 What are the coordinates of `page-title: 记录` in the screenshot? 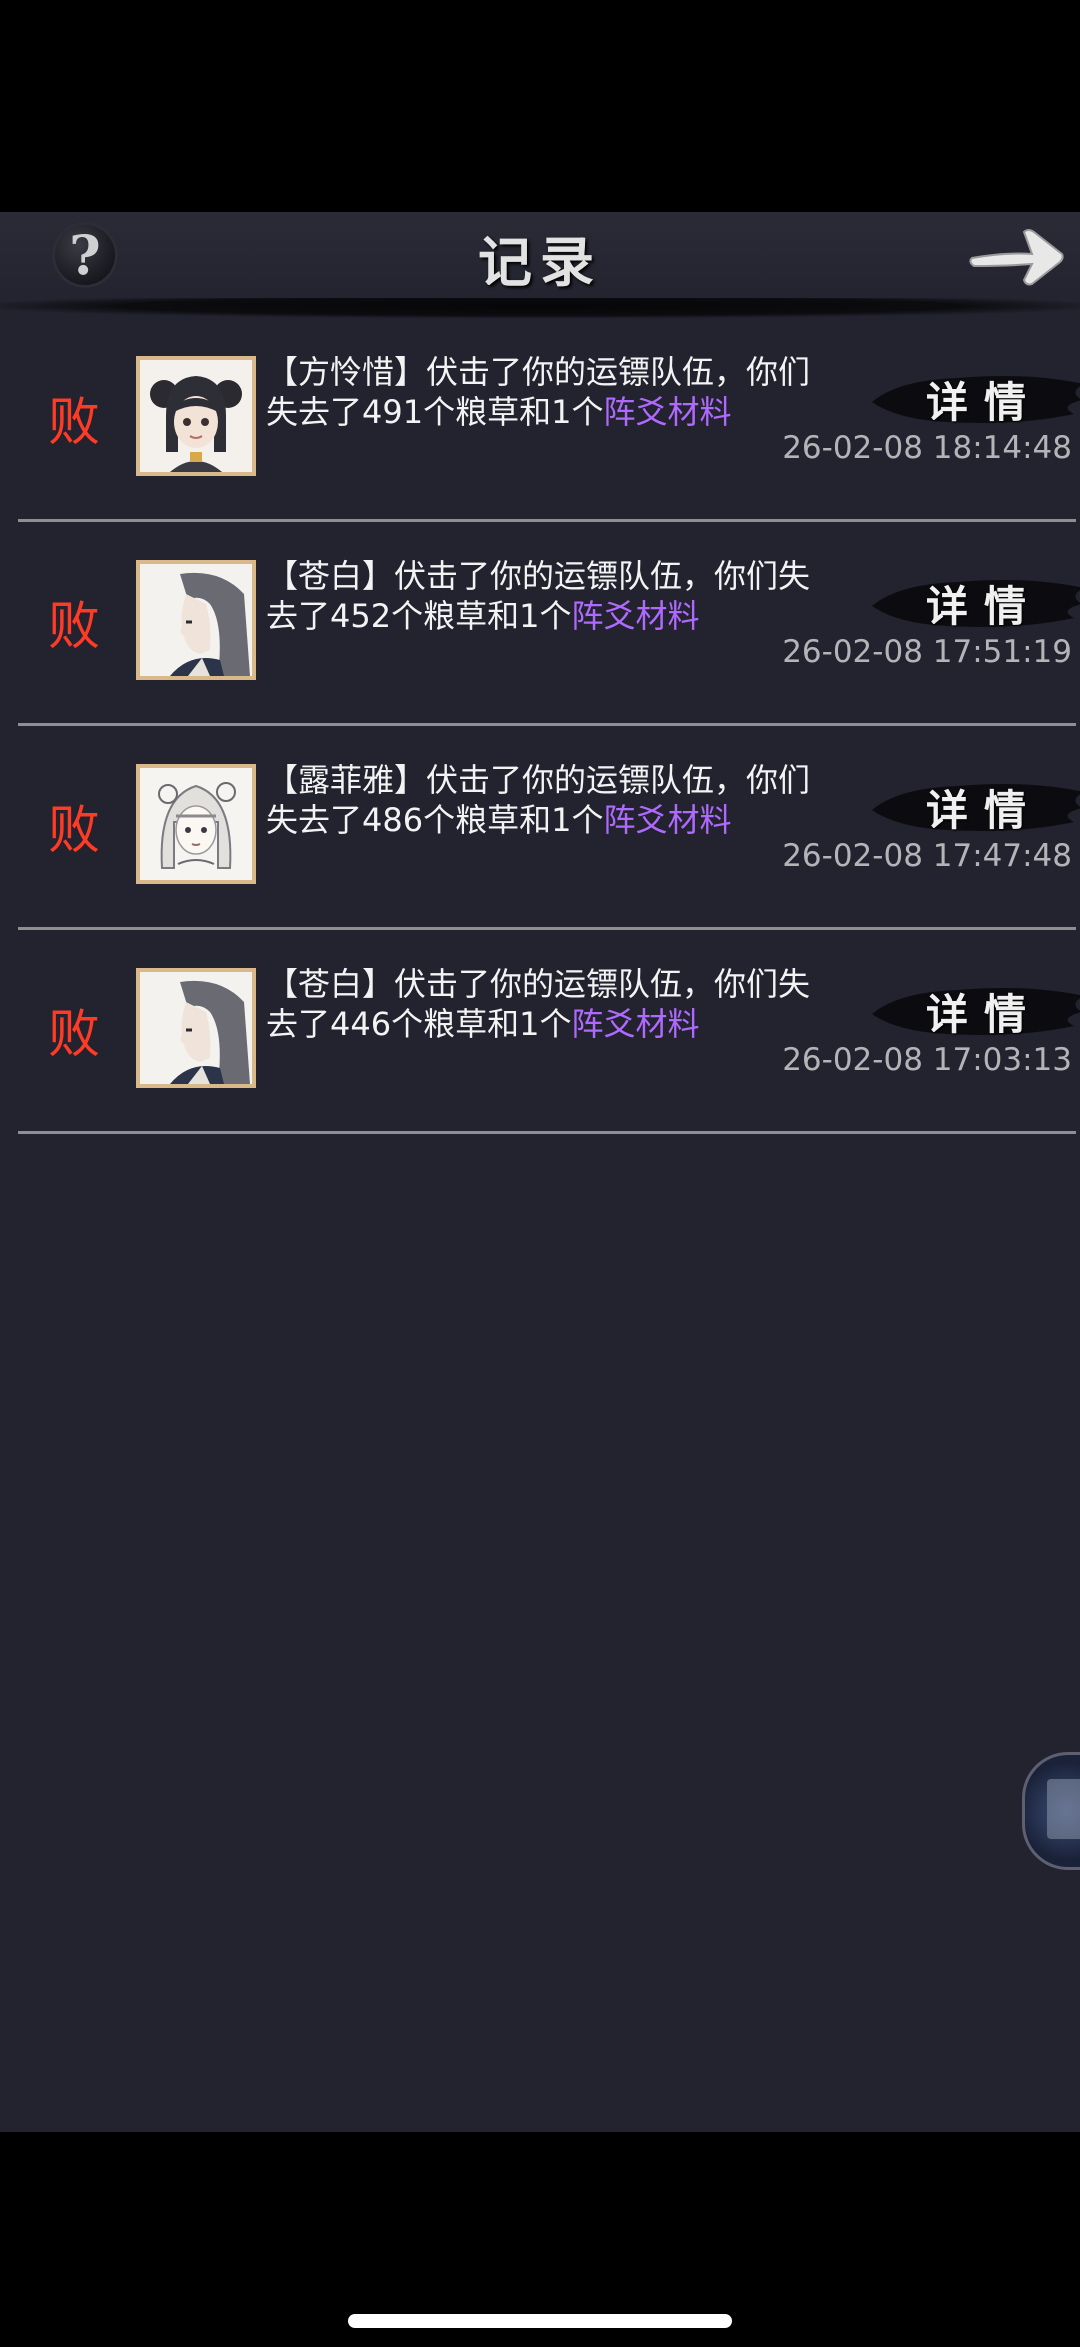 It's located at (540, 262).